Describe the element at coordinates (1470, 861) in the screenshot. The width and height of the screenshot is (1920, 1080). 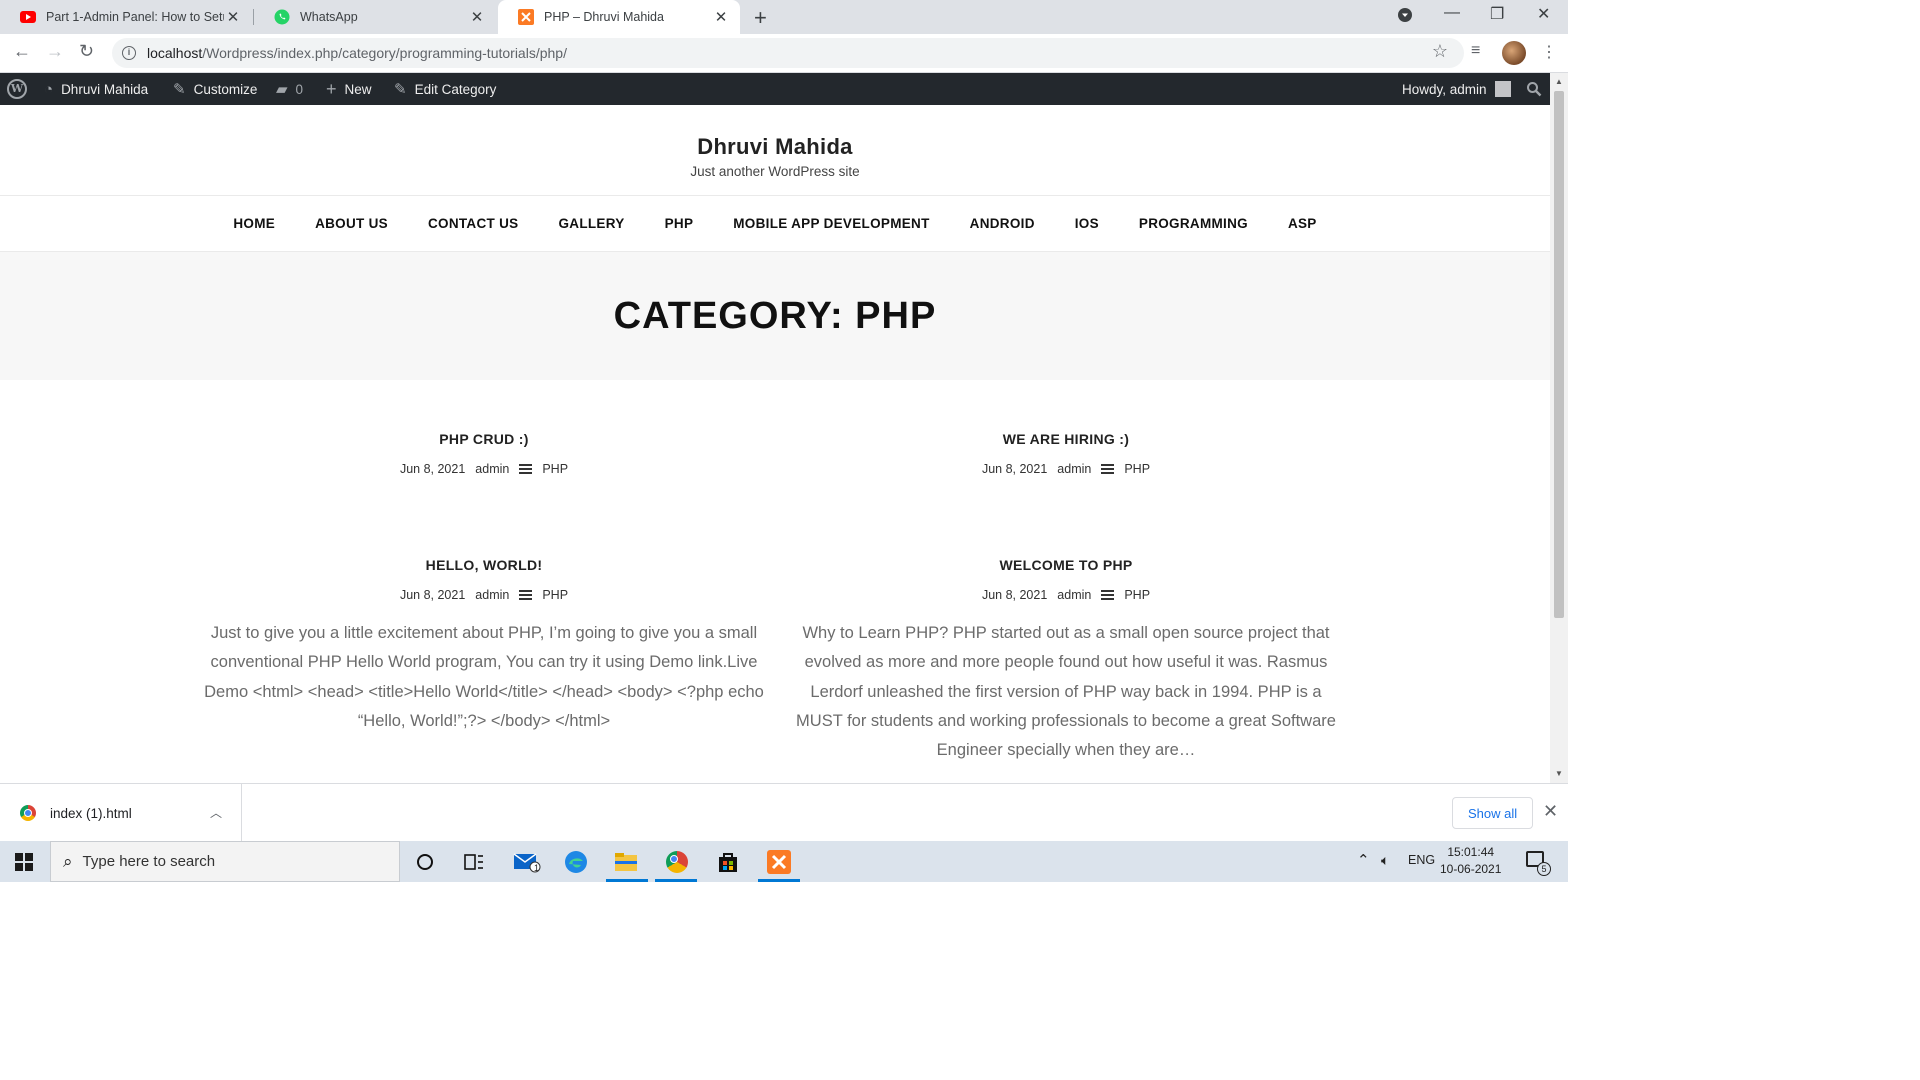
I see `taskbar-clock: 15:01:44 10-06-2021` at that location.